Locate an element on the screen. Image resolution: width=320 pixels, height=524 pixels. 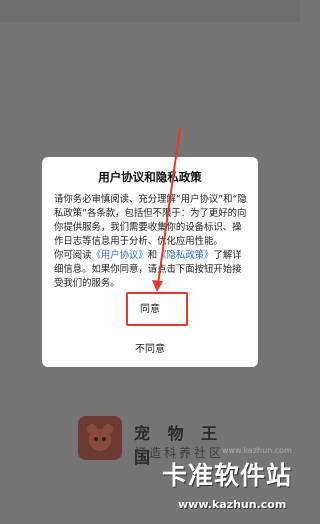
watermark-text: 卡准软件站 is located at coordinates (227, 475).